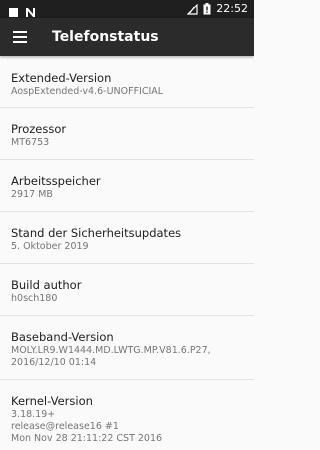  I want to click on list-item-summary: AospExtended-v4.6-UNOFFICIAL, so click(87, 91).